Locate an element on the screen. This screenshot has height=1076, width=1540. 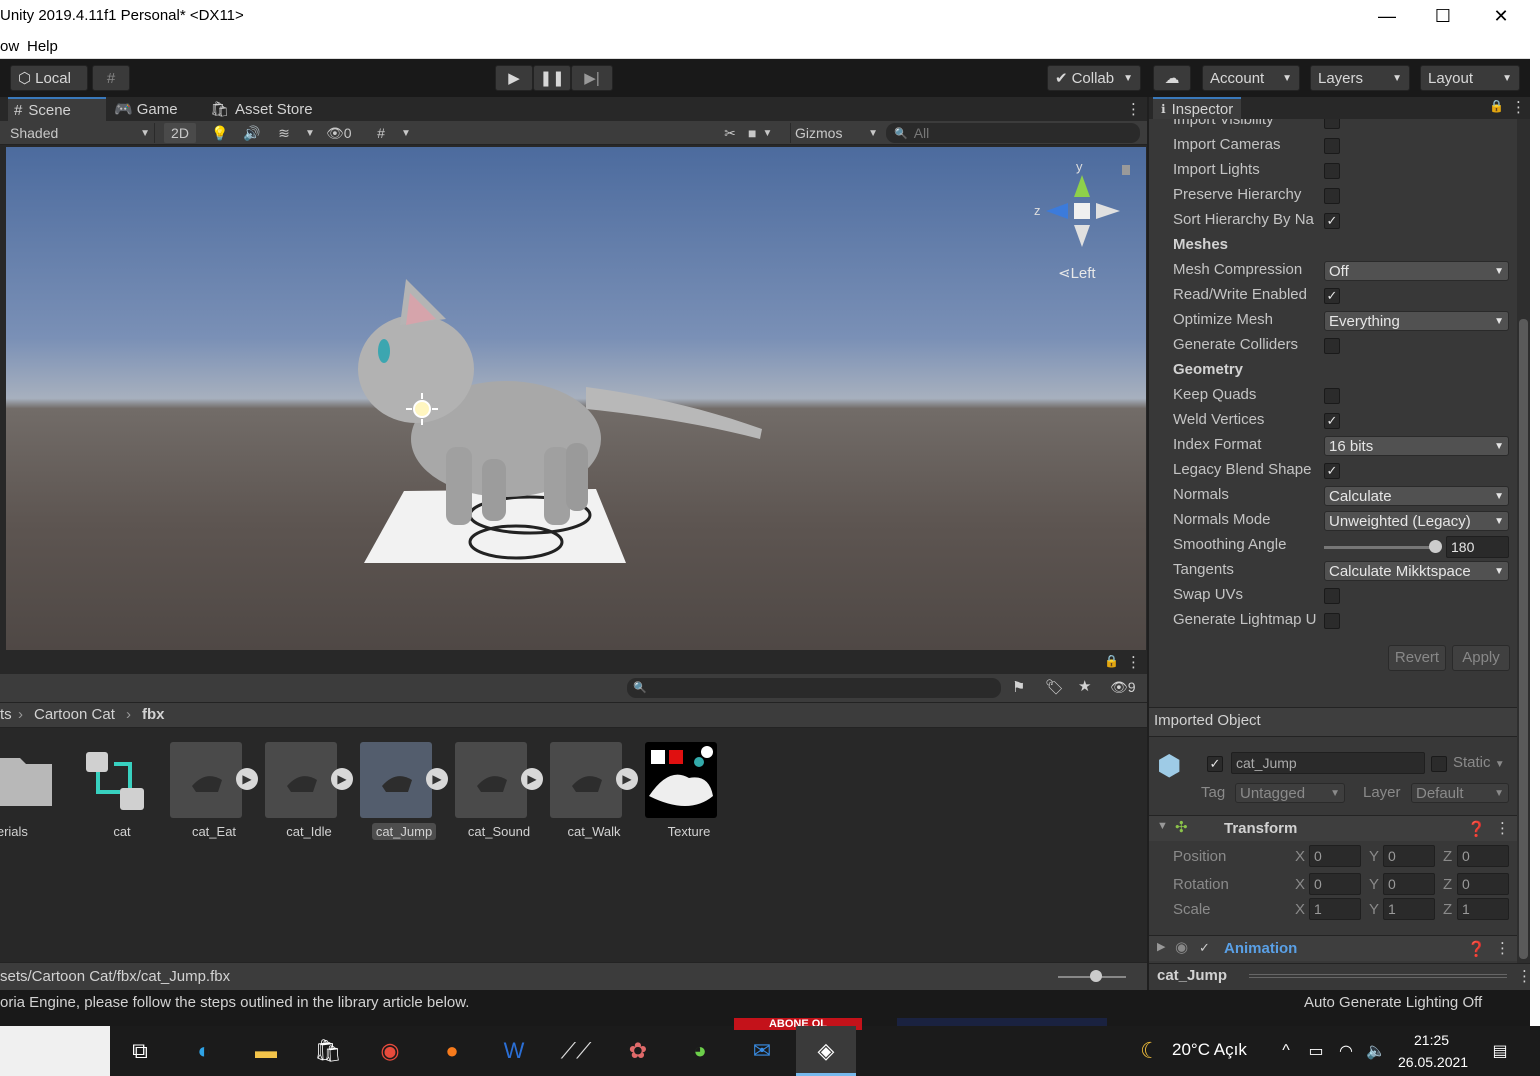
store-icon: 🛍 is located at coordinates (328, 1051).